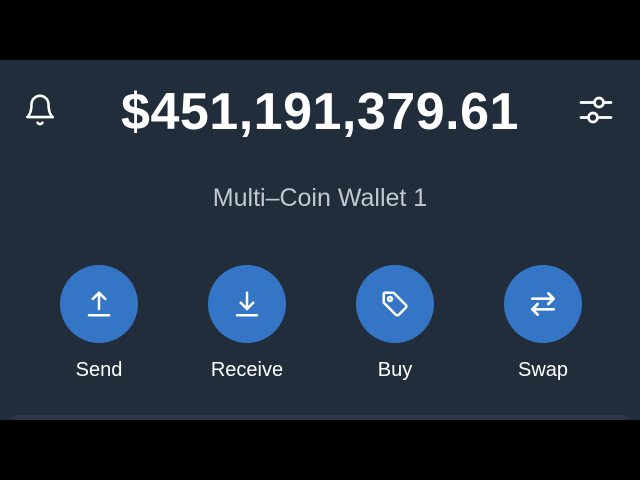  What do you see at coordinates (320, 198) in the screenshot?
I see `wallet-name: Multi–Coin Wallet 1` at bounding box center [320, 198].